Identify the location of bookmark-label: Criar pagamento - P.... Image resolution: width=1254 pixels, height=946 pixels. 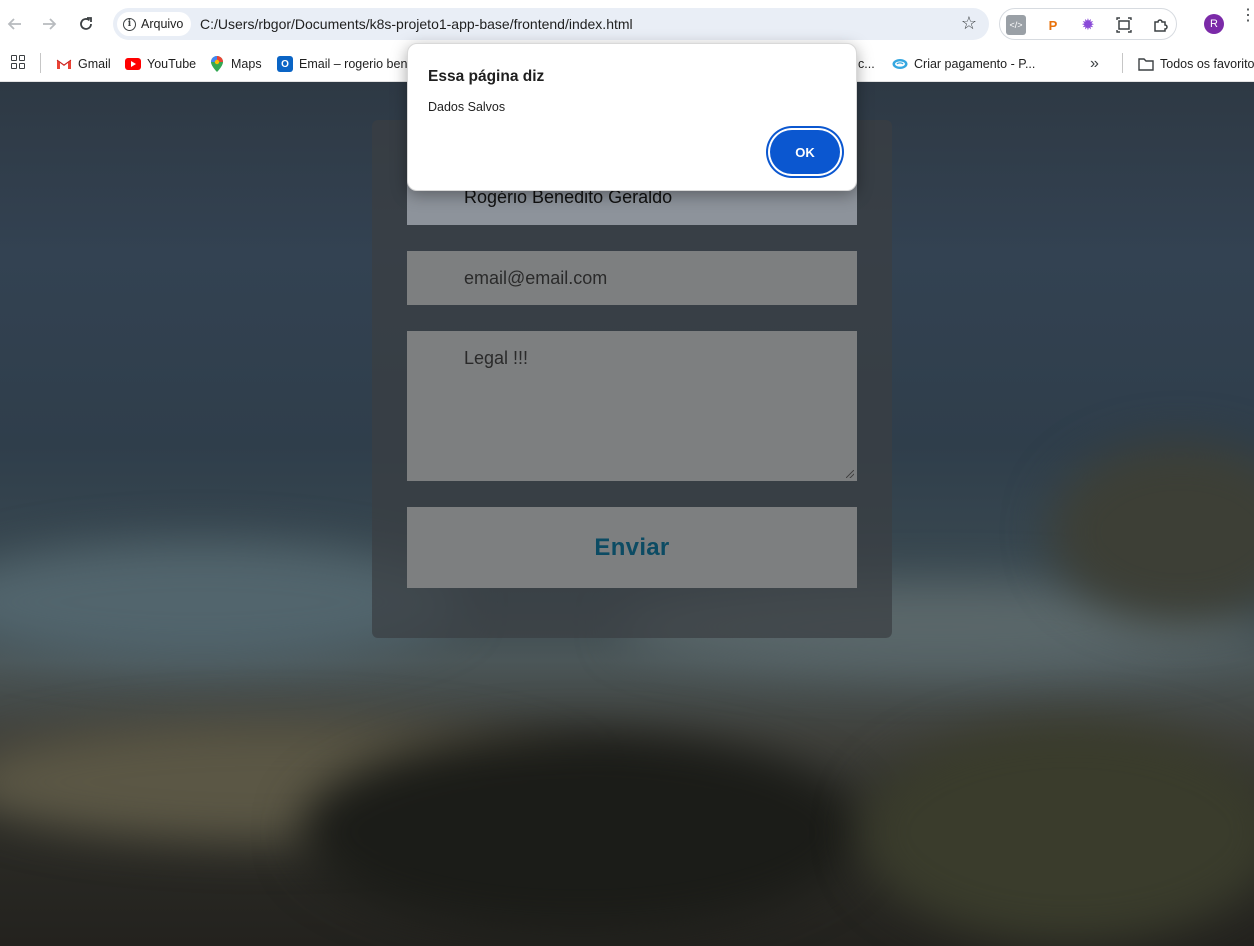
(975, 64).